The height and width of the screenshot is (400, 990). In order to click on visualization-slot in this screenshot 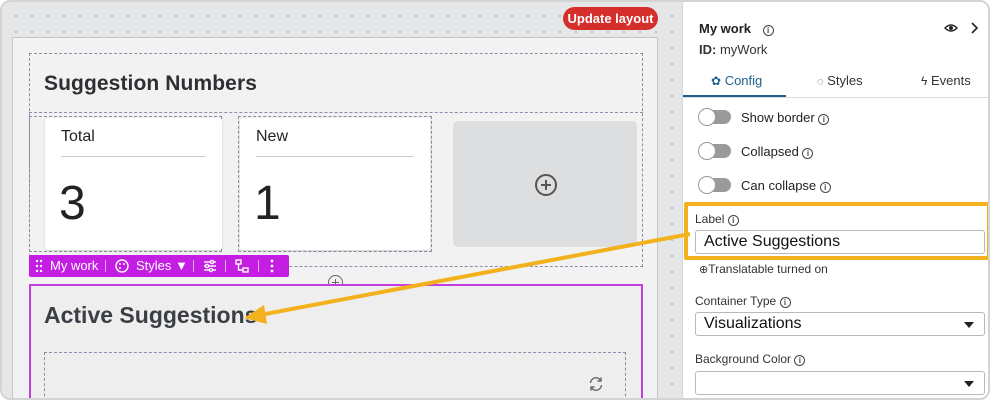, I will do `click(335, 375)`.